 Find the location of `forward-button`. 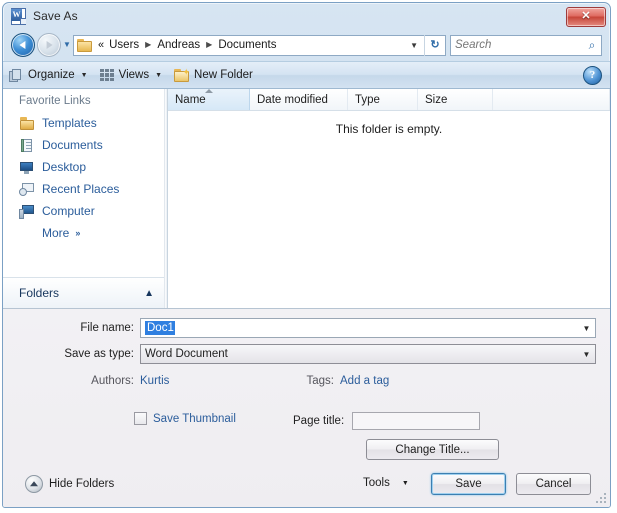

forward-button is located at coordinates (49, 45).